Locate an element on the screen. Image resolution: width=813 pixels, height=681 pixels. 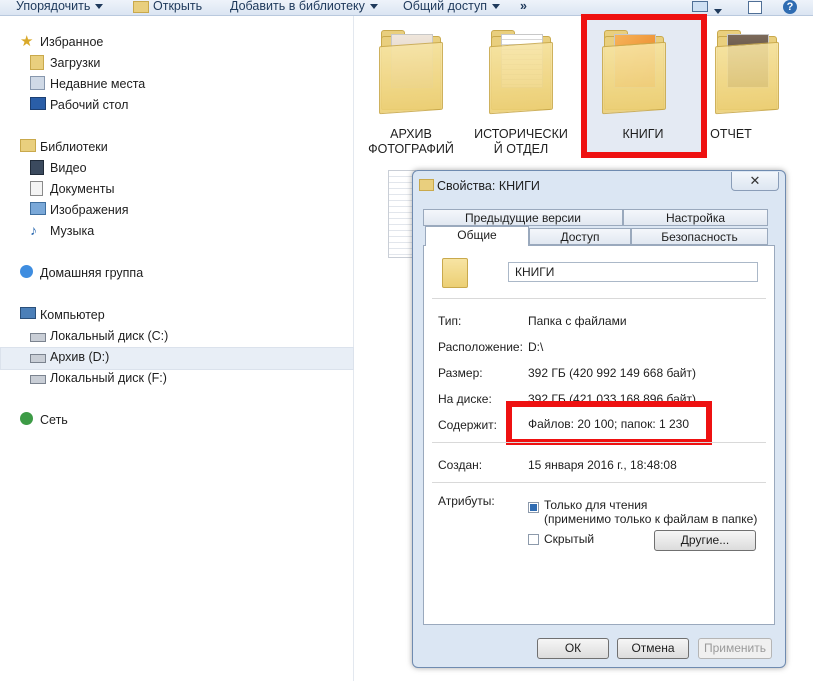
add-to-library-menu: Добавить в библиотеку is located at coordinates (304, 6).